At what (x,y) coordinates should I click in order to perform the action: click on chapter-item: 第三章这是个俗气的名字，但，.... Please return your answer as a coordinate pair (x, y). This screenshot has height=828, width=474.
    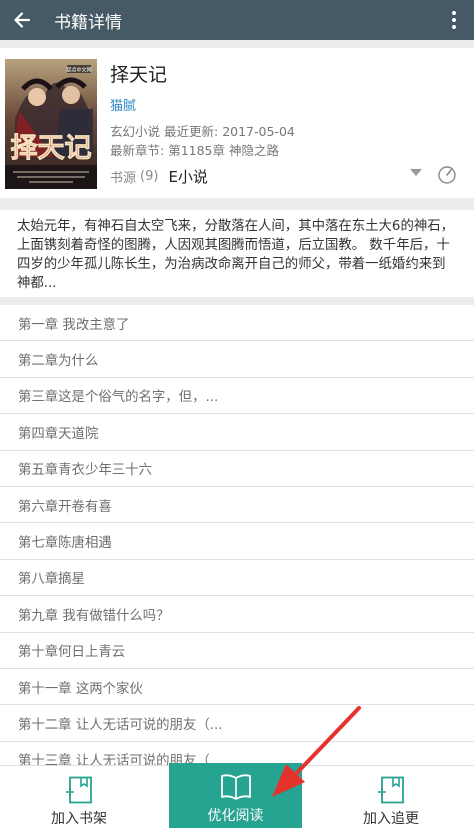
    Looking at the image, I should click on (237, 396).